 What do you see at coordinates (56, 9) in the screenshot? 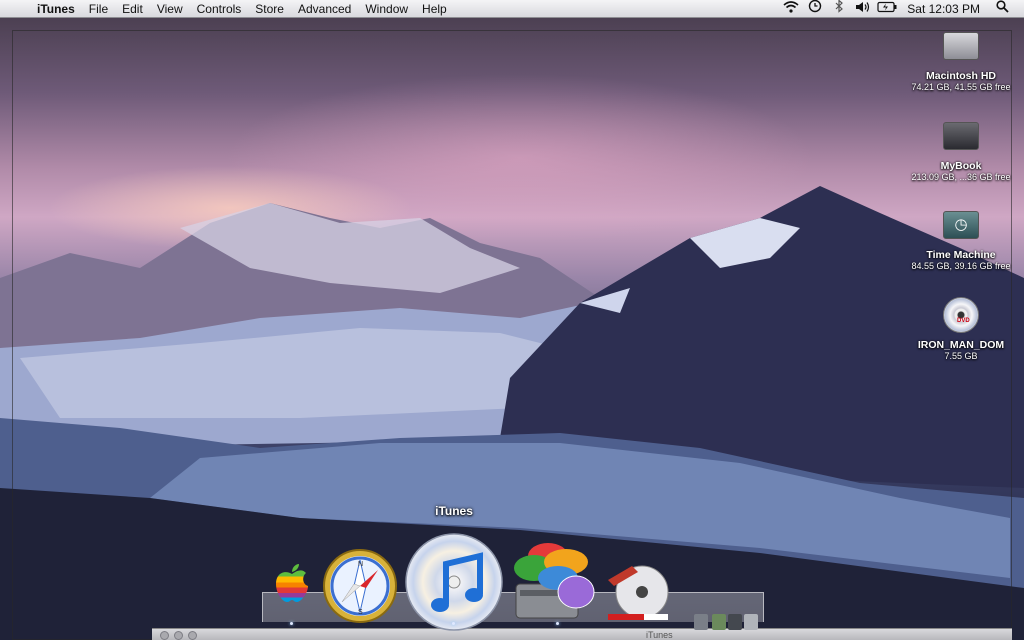
I see `menu-itunes: iTunes` at bounding box center [56, 9].